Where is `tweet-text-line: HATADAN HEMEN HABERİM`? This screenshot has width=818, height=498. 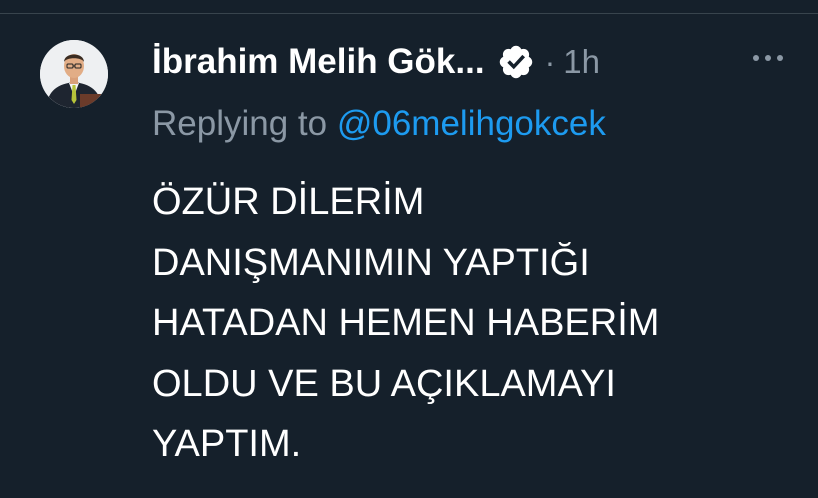
tweet-text-line: HATADAN HEMEN HABERİM is located at coordinates (406, 323).